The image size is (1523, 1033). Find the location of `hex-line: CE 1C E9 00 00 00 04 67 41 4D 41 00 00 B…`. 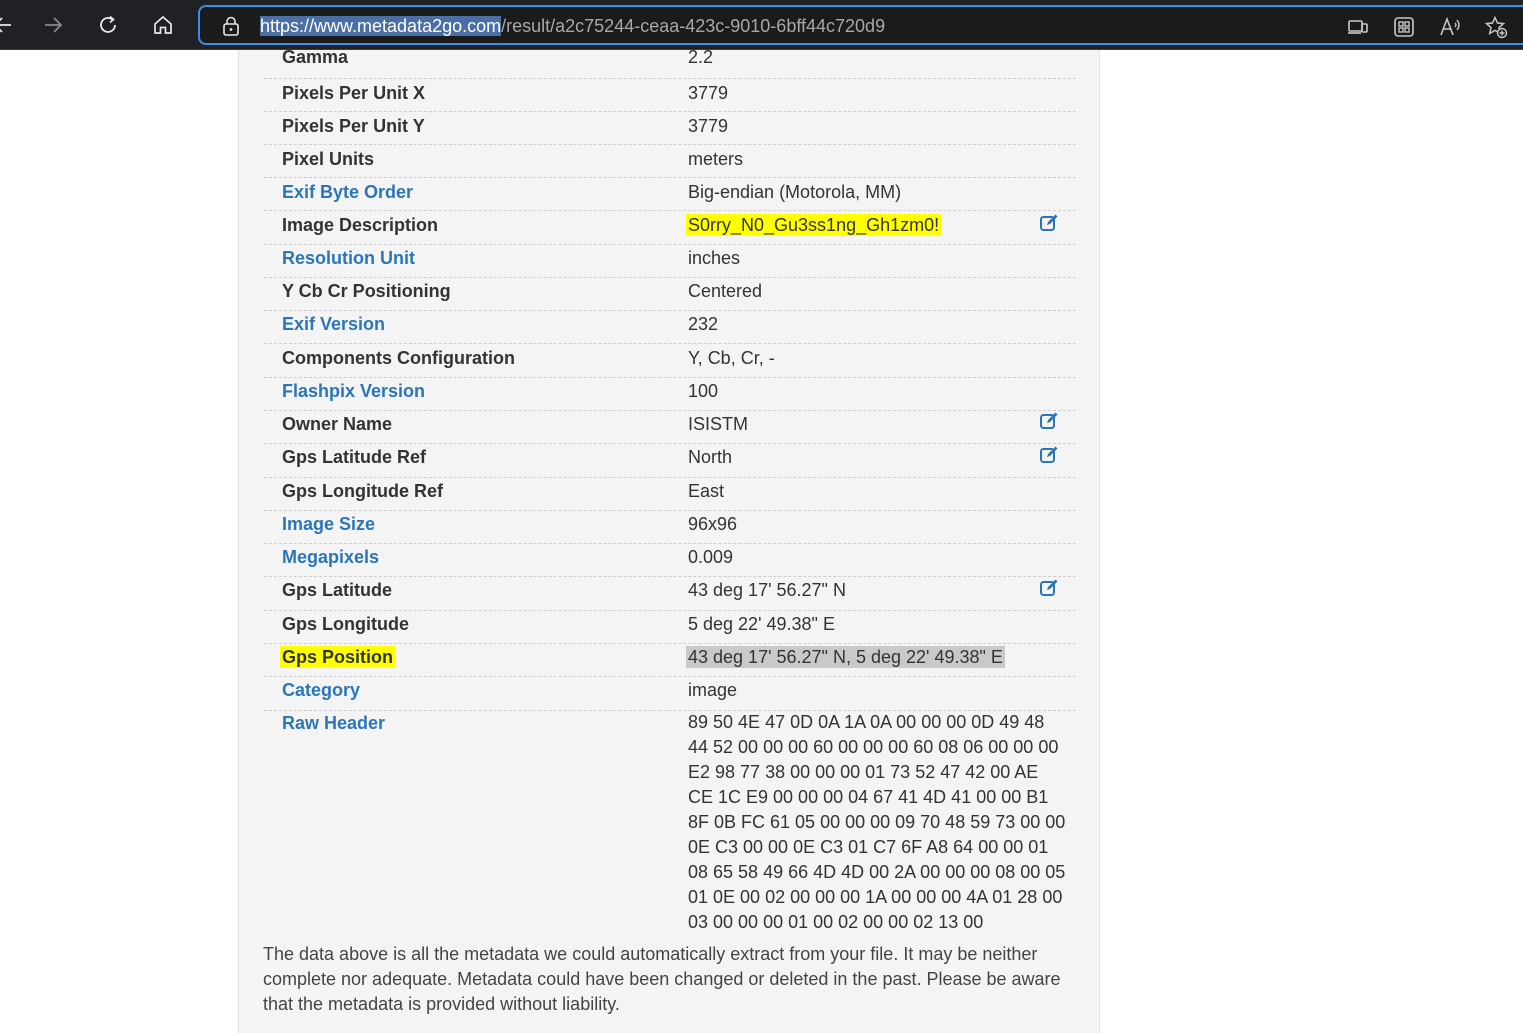

hex-line: CE 1C E9 00 00 00 04 67 41 4D 41 00 00 B… is located at coordinates (868, 797).